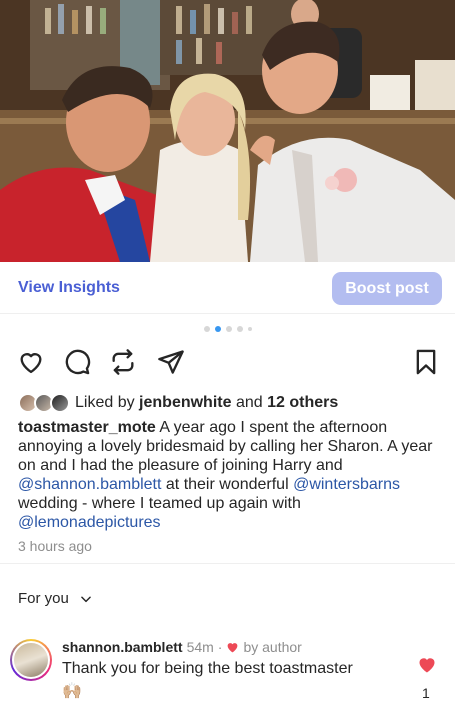 The width and height of the screenshot is (455, 723). I want to click on likes-prefix: Liked by, so click(107, 402).